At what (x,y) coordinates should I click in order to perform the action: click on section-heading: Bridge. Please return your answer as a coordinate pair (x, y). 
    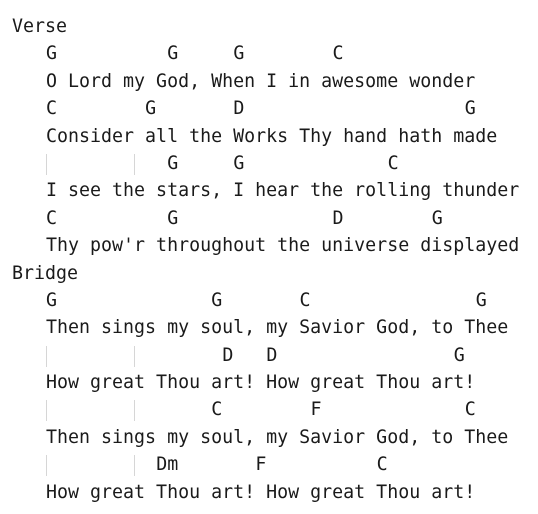
    Looking at the image, I should click on (45, 273).